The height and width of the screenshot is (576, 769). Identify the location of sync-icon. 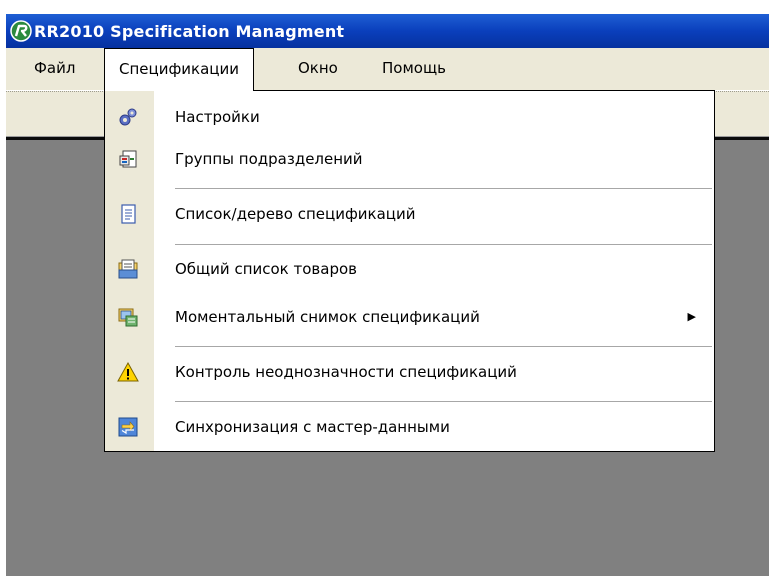
(128, 427).